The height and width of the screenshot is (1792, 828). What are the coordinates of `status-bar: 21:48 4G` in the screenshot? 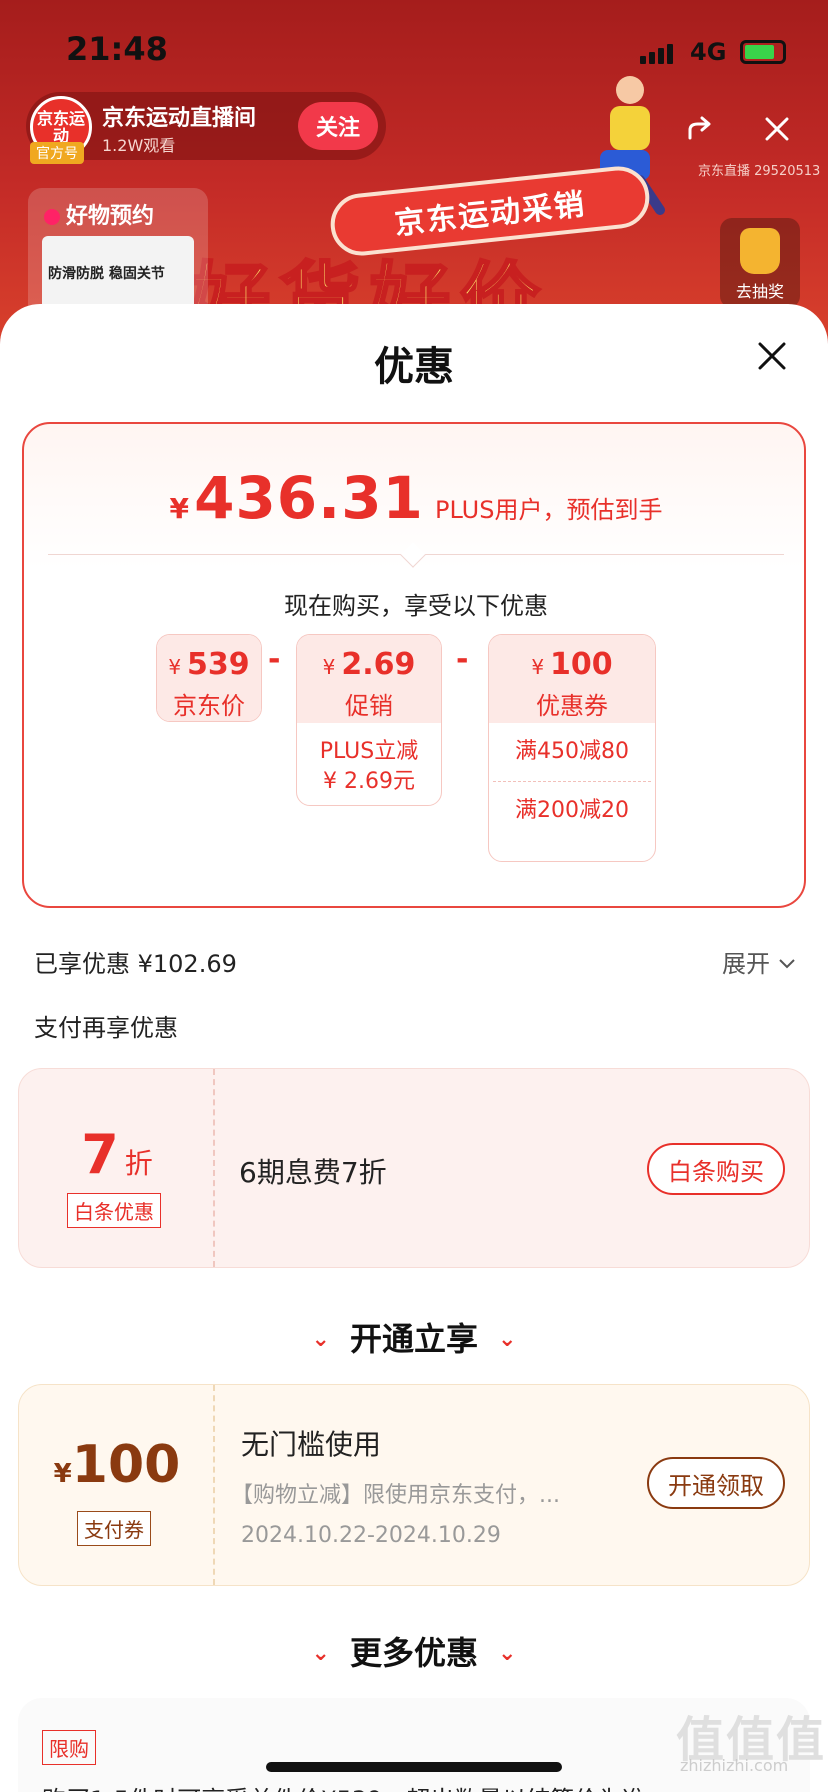 It's located at (414, 50).